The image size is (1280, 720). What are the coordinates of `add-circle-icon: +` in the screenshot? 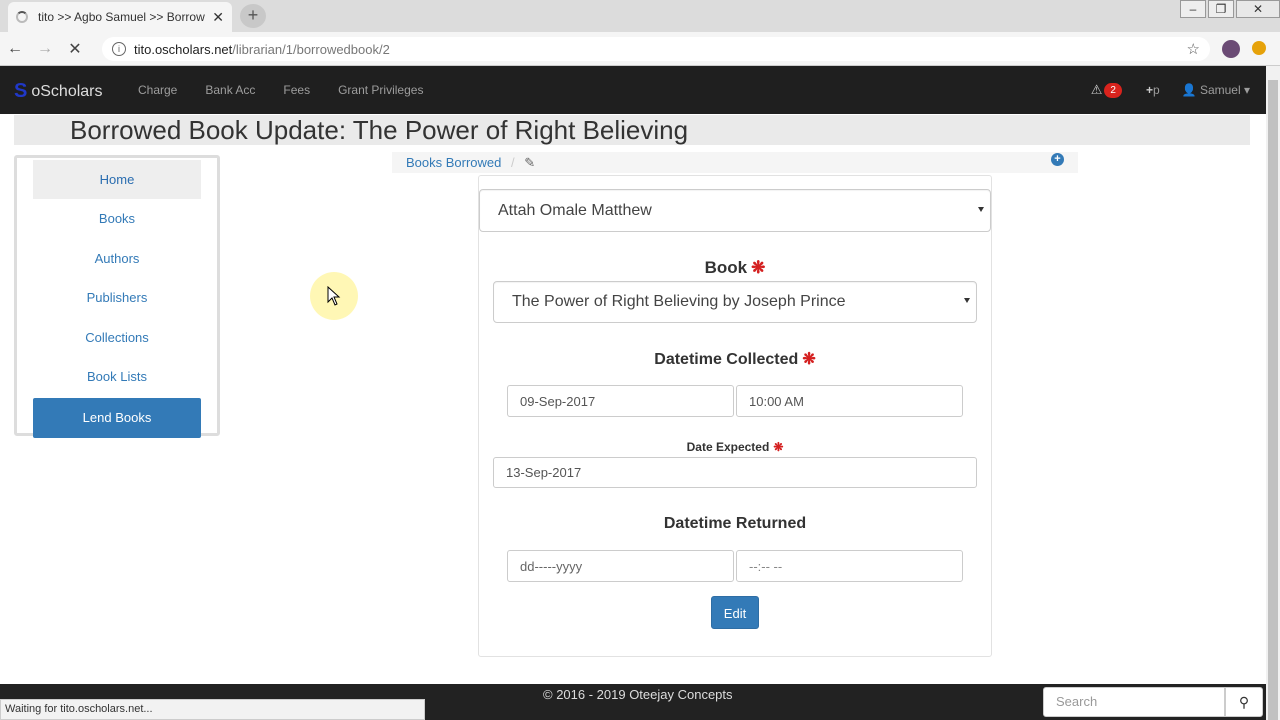 It's located at (1057, 159).